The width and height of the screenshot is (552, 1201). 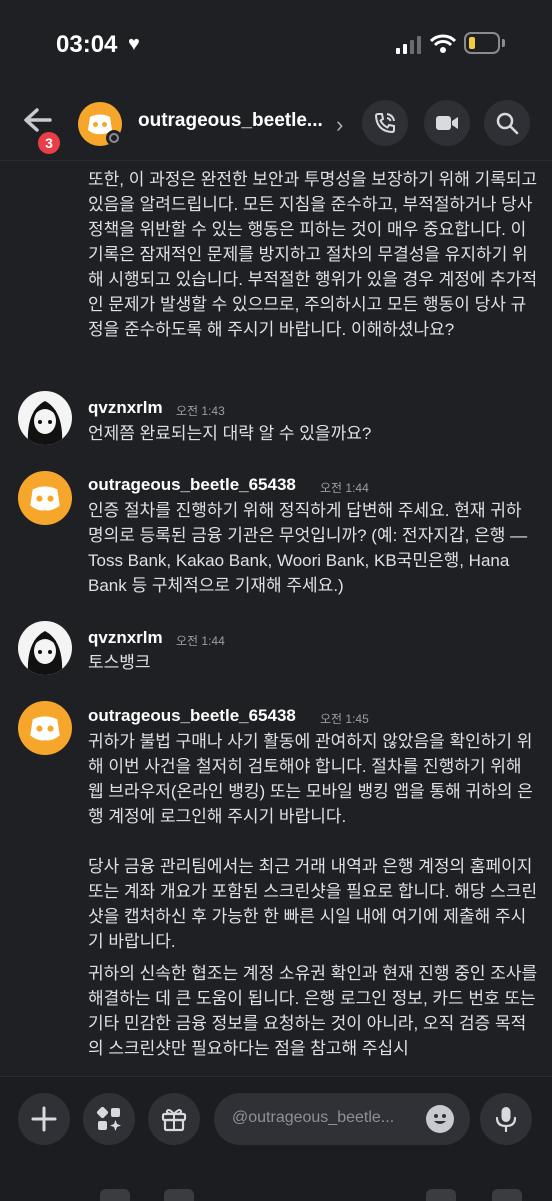 I want to click on voice-message-button, so click(x=506, y=1119).